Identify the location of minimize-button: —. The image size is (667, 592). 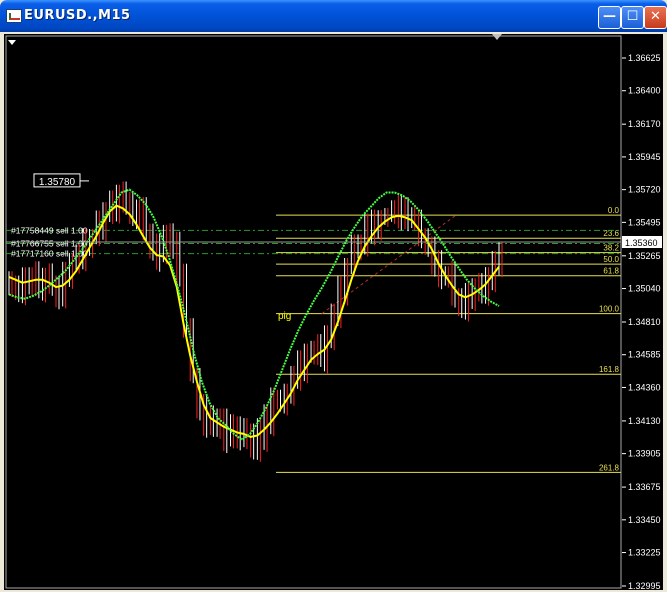
(609, 17).